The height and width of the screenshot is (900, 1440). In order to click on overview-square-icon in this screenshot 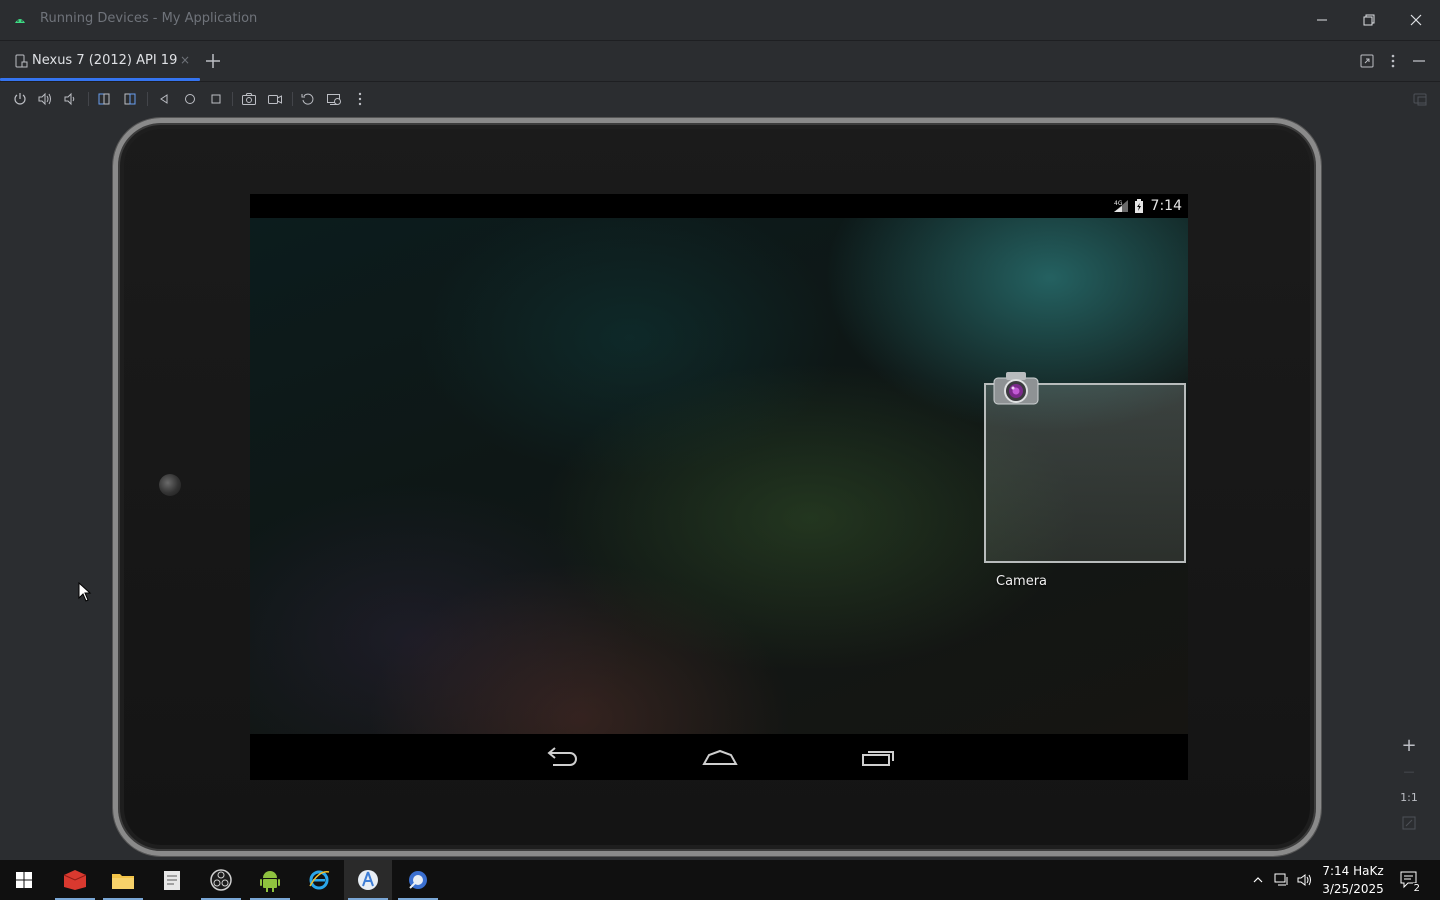, I will do `click(216, 99)`.